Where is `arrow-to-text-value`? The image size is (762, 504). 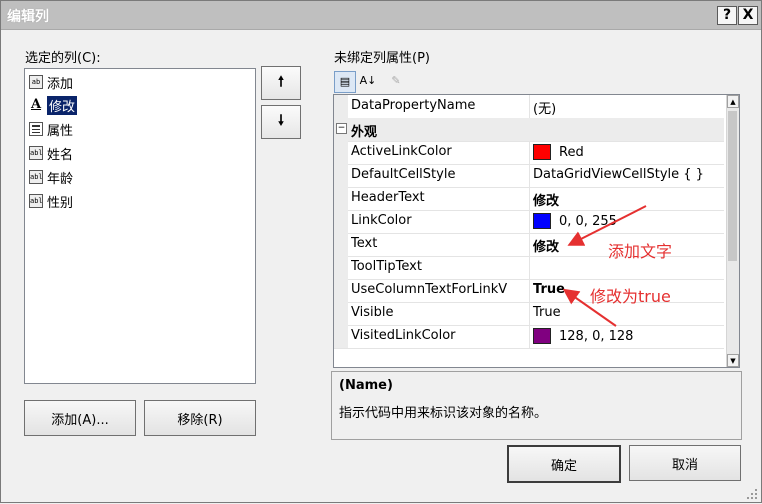 arrow-to-text-value is located at coordinates (607, 225).